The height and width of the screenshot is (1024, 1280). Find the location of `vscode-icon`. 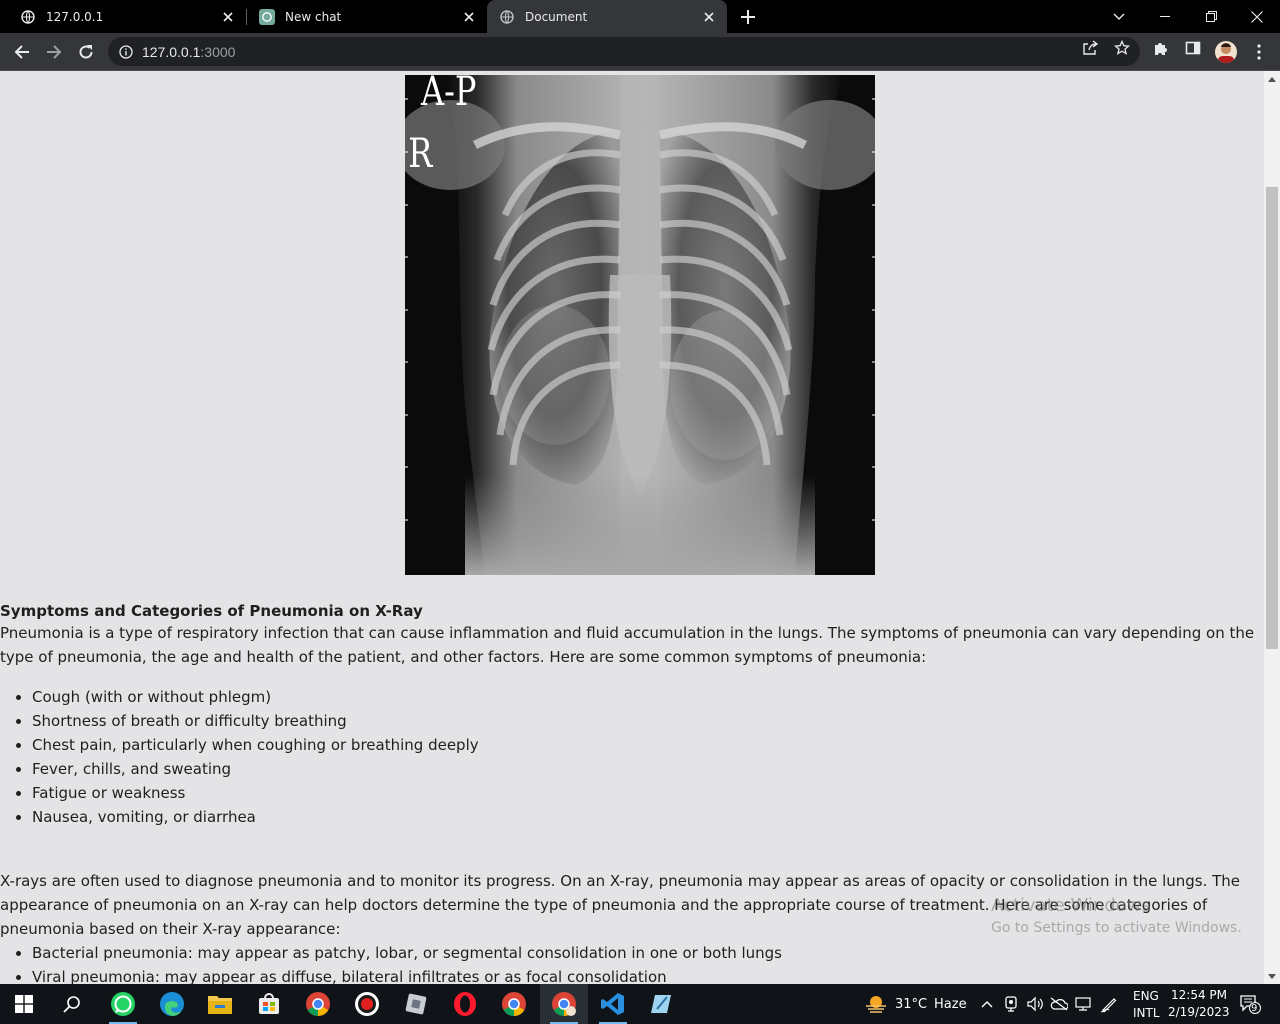

vscode-icon is located at coordinates (613, 1004).